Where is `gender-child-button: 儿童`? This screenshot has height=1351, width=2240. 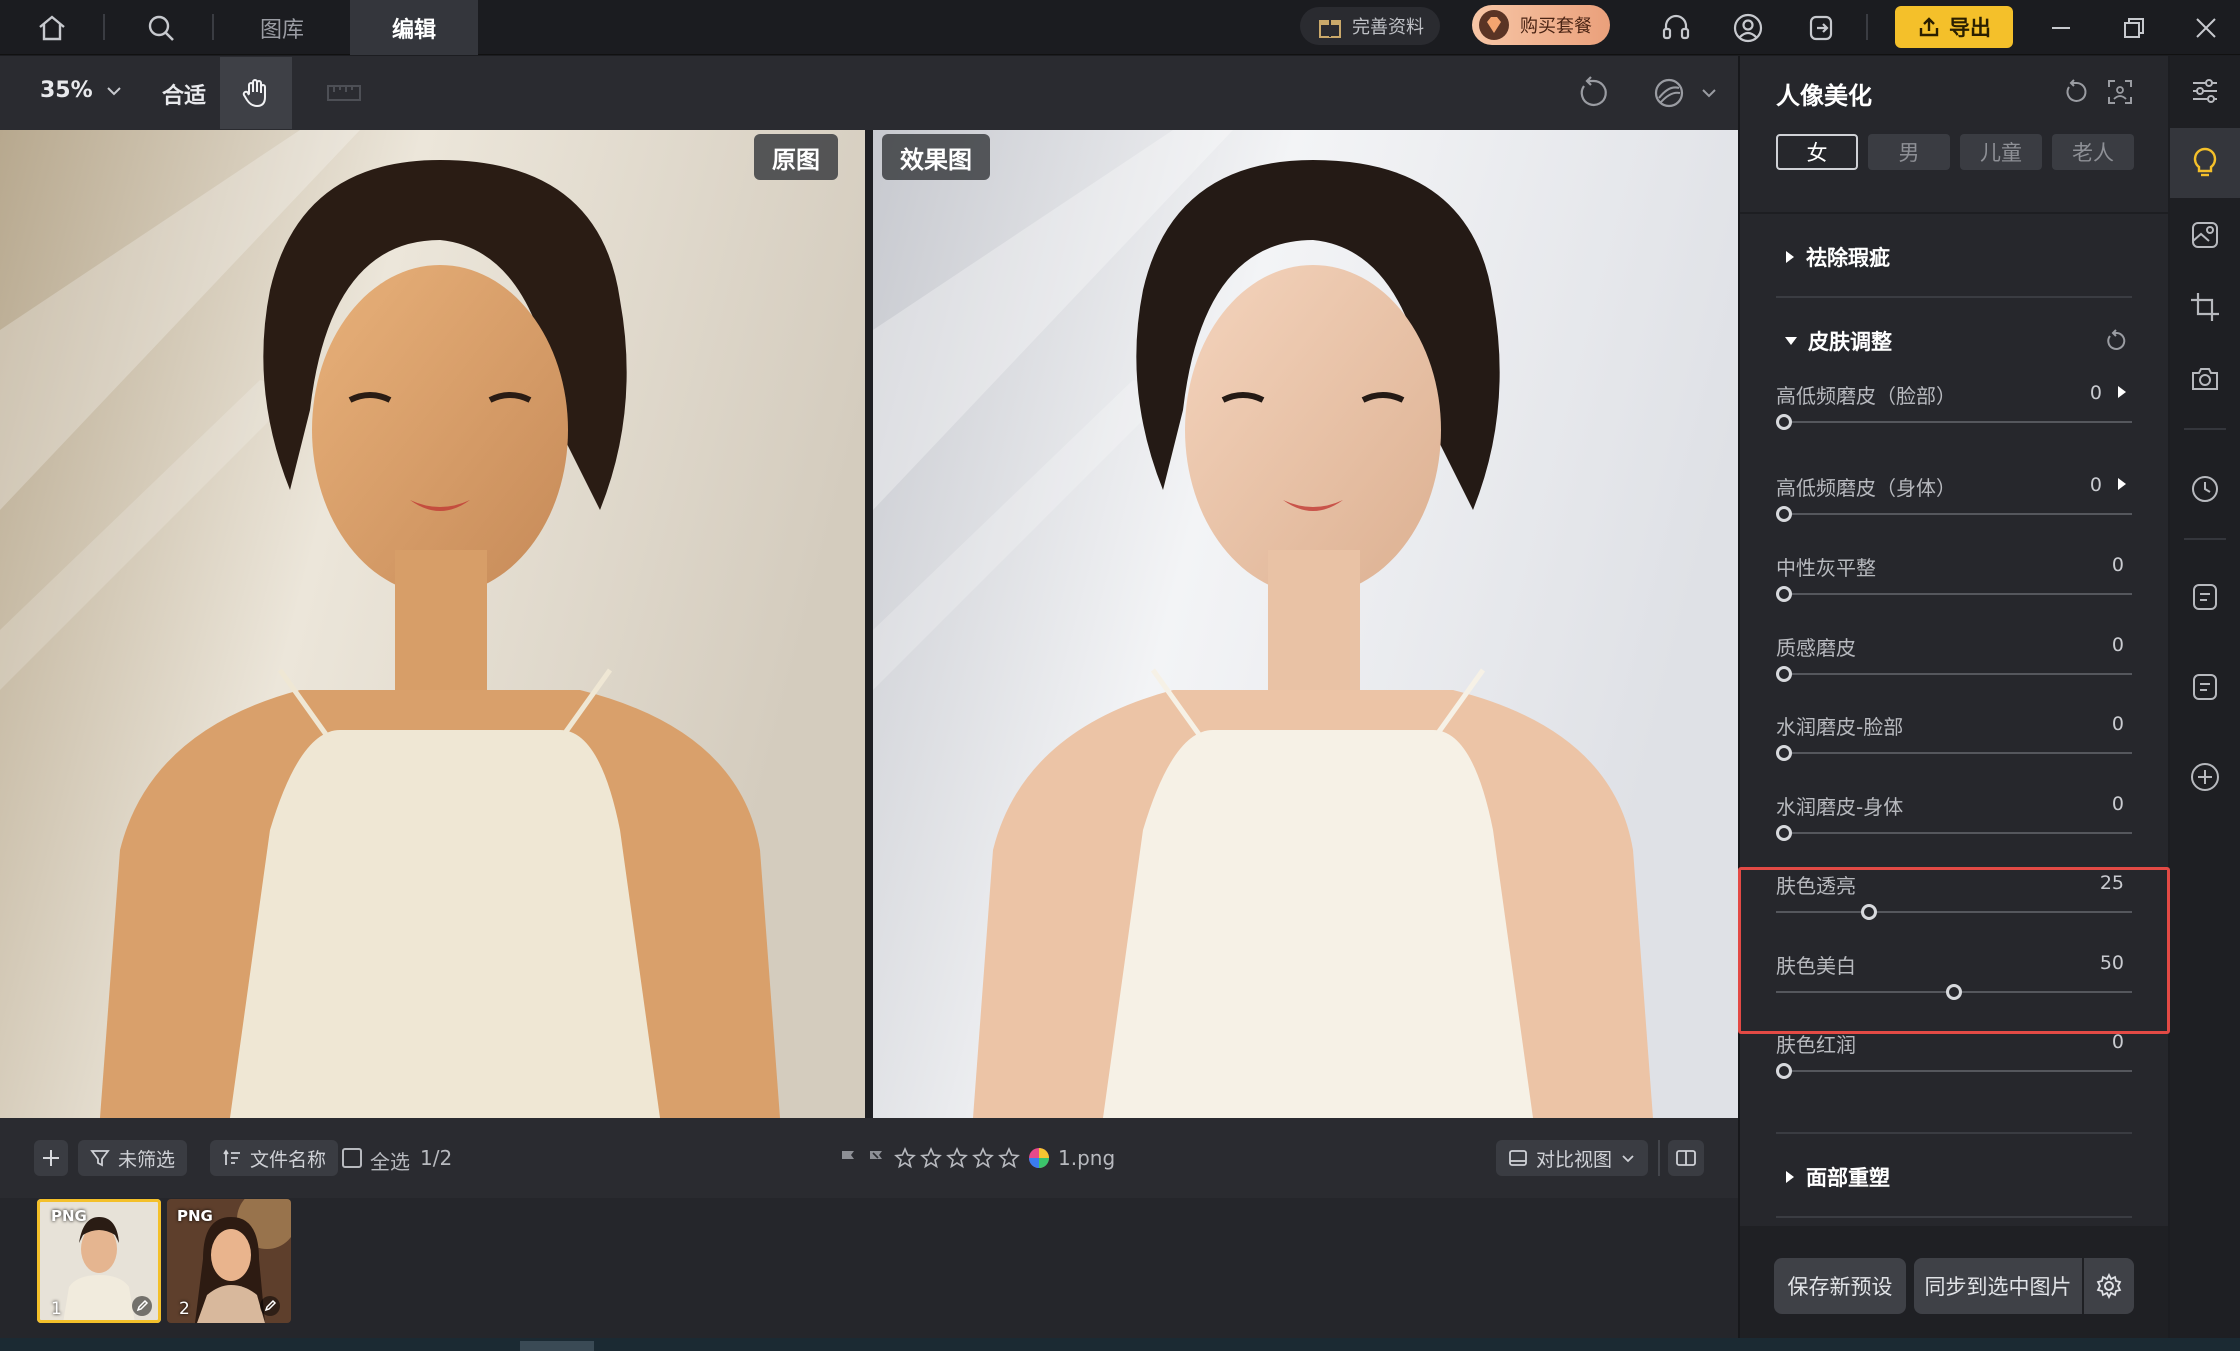
gender-child-button: 儿童 is located at coordinates (2001, 152).